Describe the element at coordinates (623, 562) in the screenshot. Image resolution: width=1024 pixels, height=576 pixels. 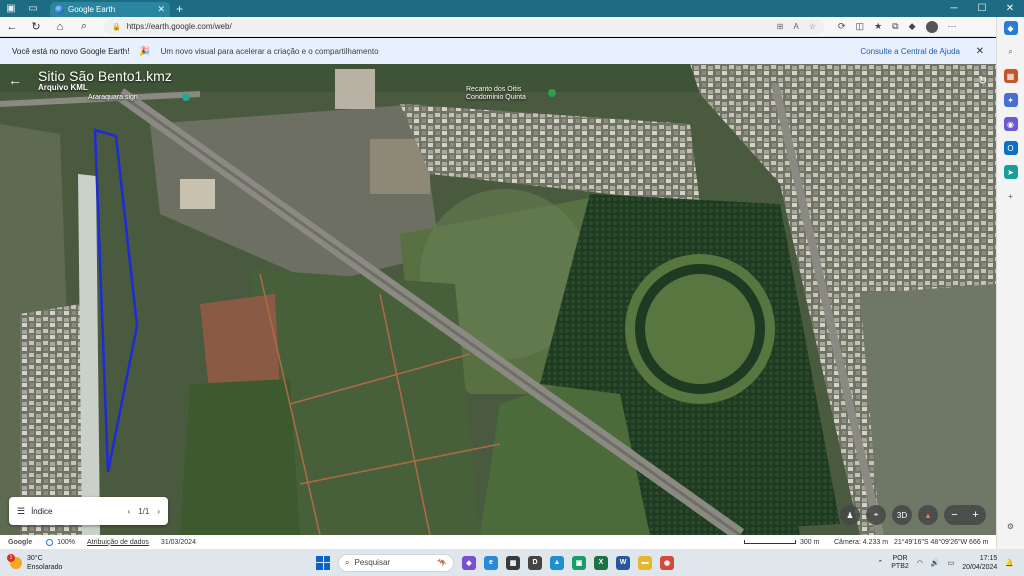
I see `word-app-icon: W` at that location.